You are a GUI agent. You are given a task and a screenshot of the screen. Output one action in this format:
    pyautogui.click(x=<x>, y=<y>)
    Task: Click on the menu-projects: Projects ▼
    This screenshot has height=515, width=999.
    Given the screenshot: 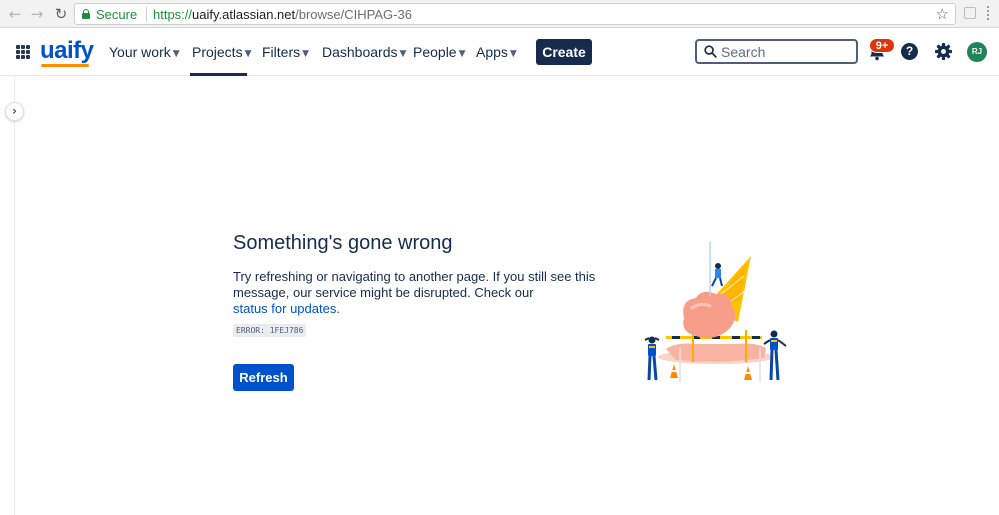 What is the action you would take?
    pyautogui.click(x=222, y=52)
    